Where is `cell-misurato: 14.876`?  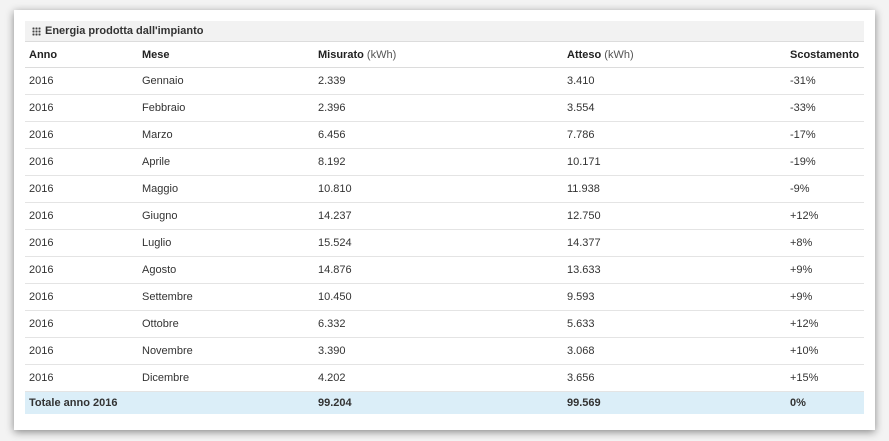
cell-misurato: 14.876 is located at coordinates (438, 270).